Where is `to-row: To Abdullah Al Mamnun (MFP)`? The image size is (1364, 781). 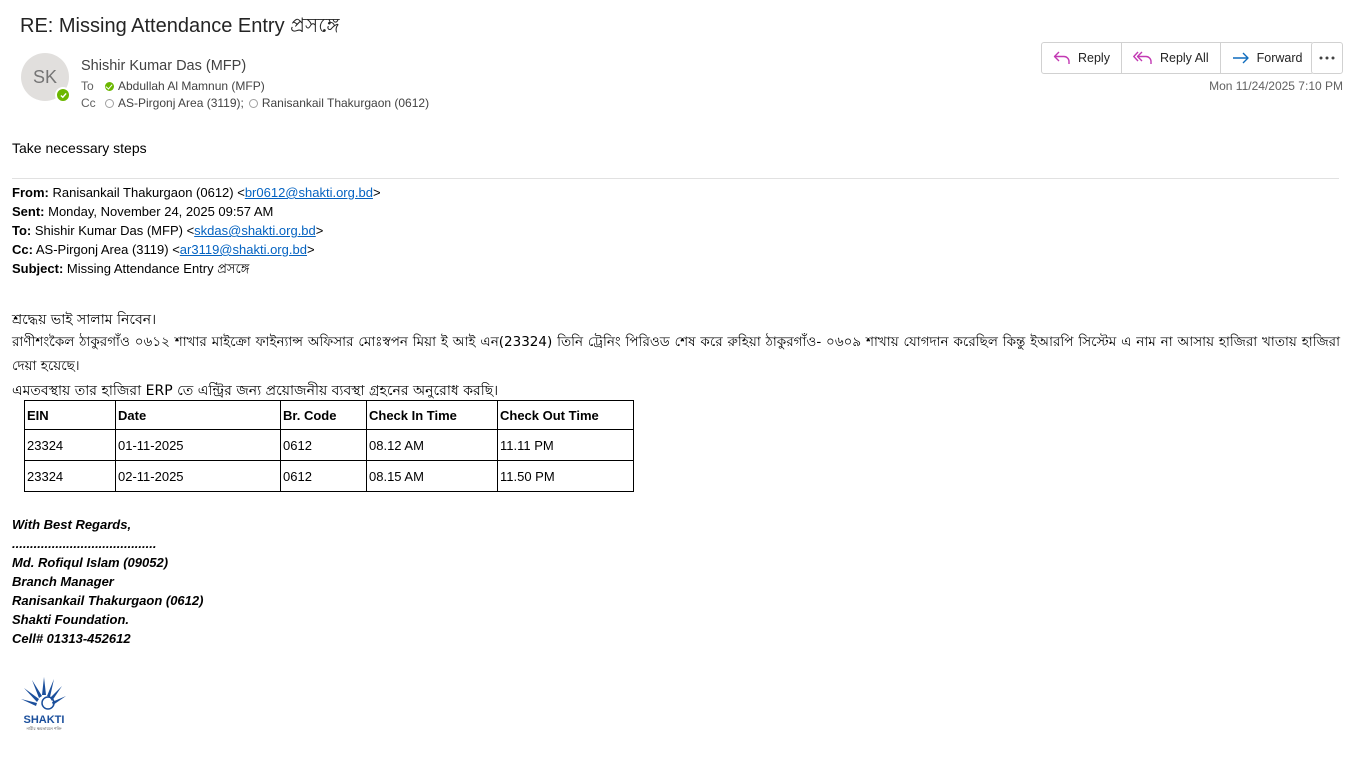 to-row: To Abdullah Al Mamnun (MFP) is located at coordinates (173, 86).